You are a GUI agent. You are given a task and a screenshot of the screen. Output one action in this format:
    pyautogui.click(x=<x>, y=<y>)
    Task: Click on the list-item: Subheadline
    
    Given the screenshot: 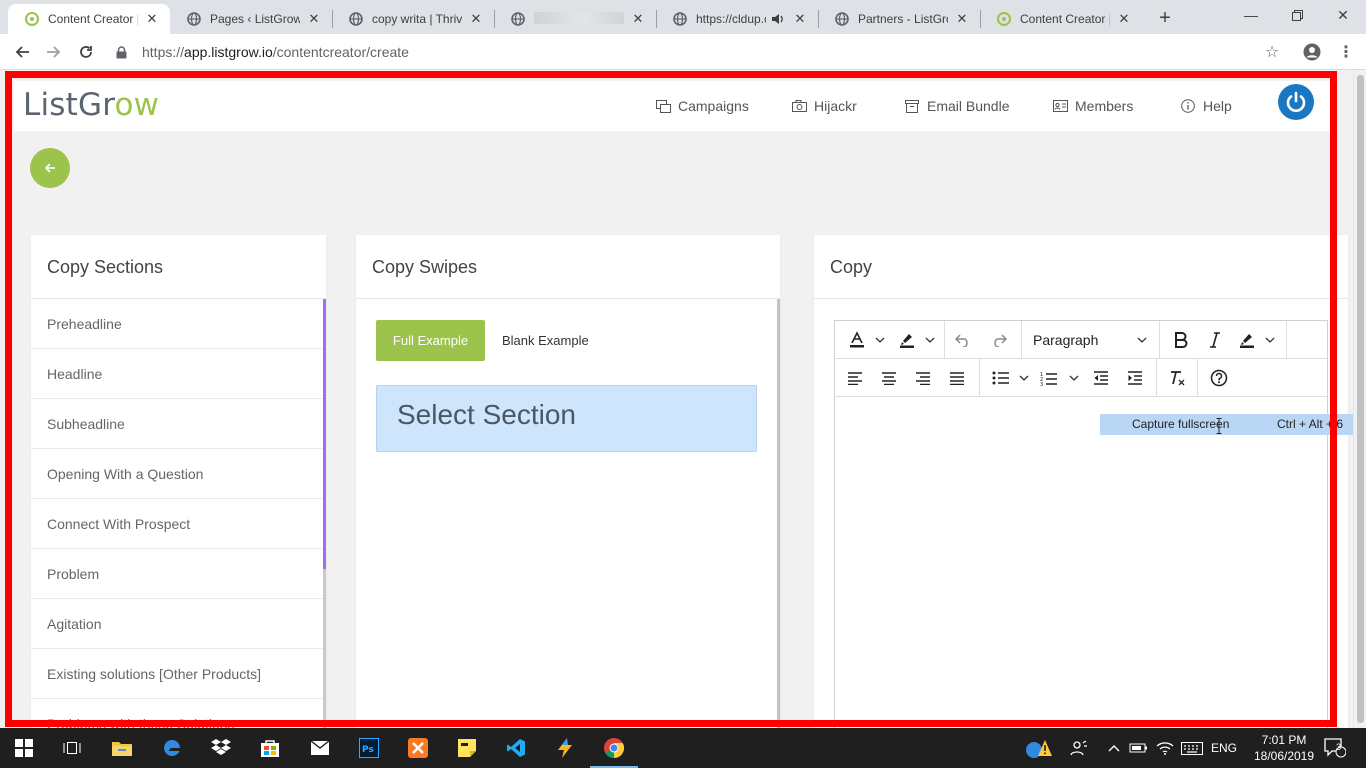 What is the action you would take?
    pyautogui.click(x=177, y=424)
    